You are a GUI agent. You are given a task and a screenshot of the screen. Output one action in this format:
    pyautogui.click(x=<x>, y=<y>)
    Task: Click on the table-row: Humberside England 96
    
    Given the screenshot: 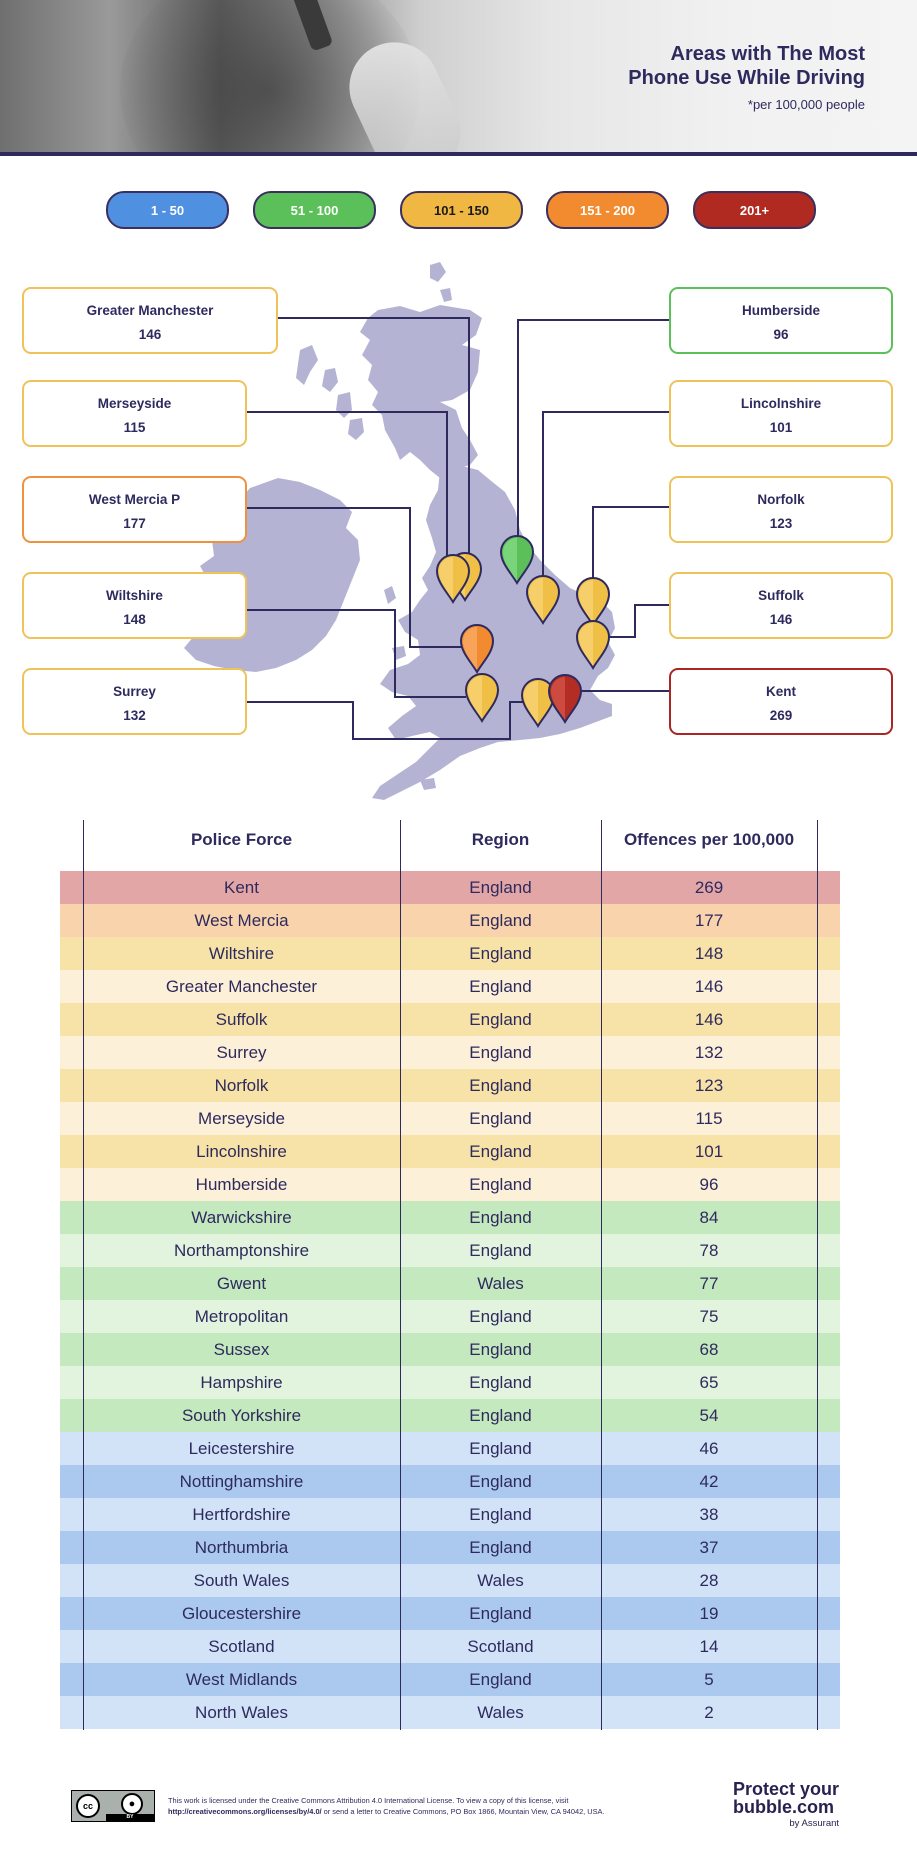 What is the action you would take?
    pyautogui.click(x=450, y=1184)
    